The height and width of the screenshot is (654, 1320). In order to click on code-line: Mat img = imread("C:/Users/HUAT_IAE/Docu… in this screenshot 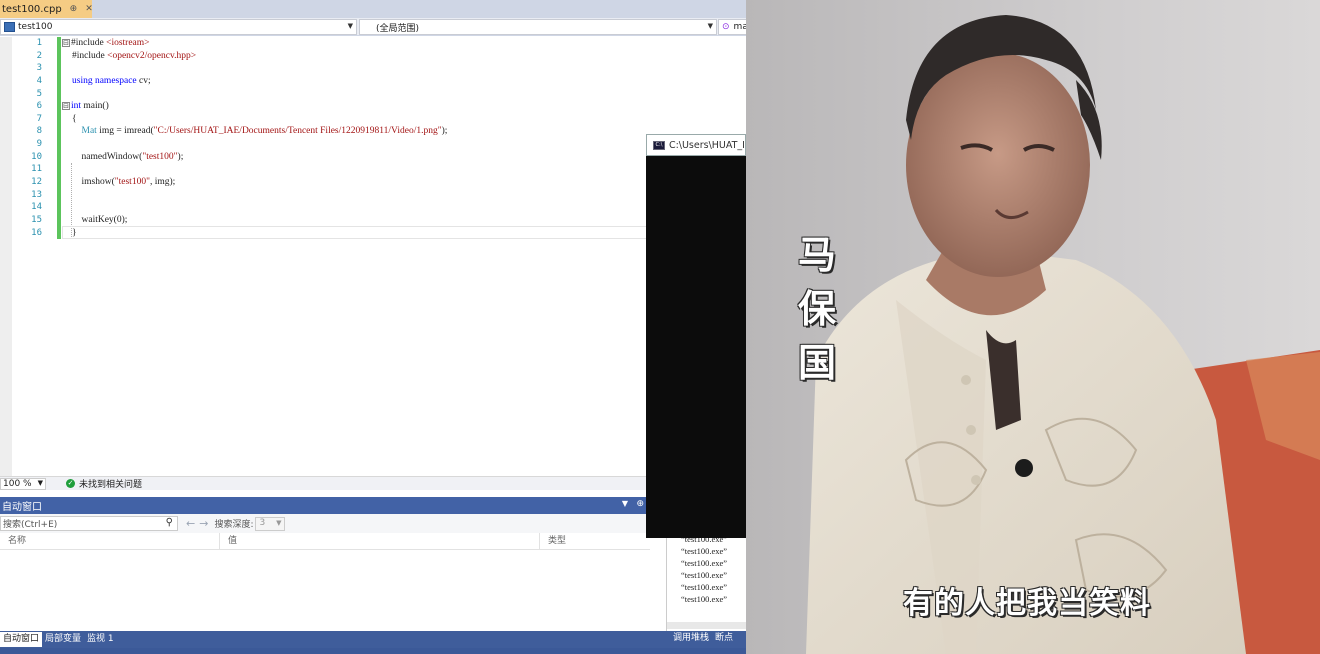, I will do `click(382, 131)`.